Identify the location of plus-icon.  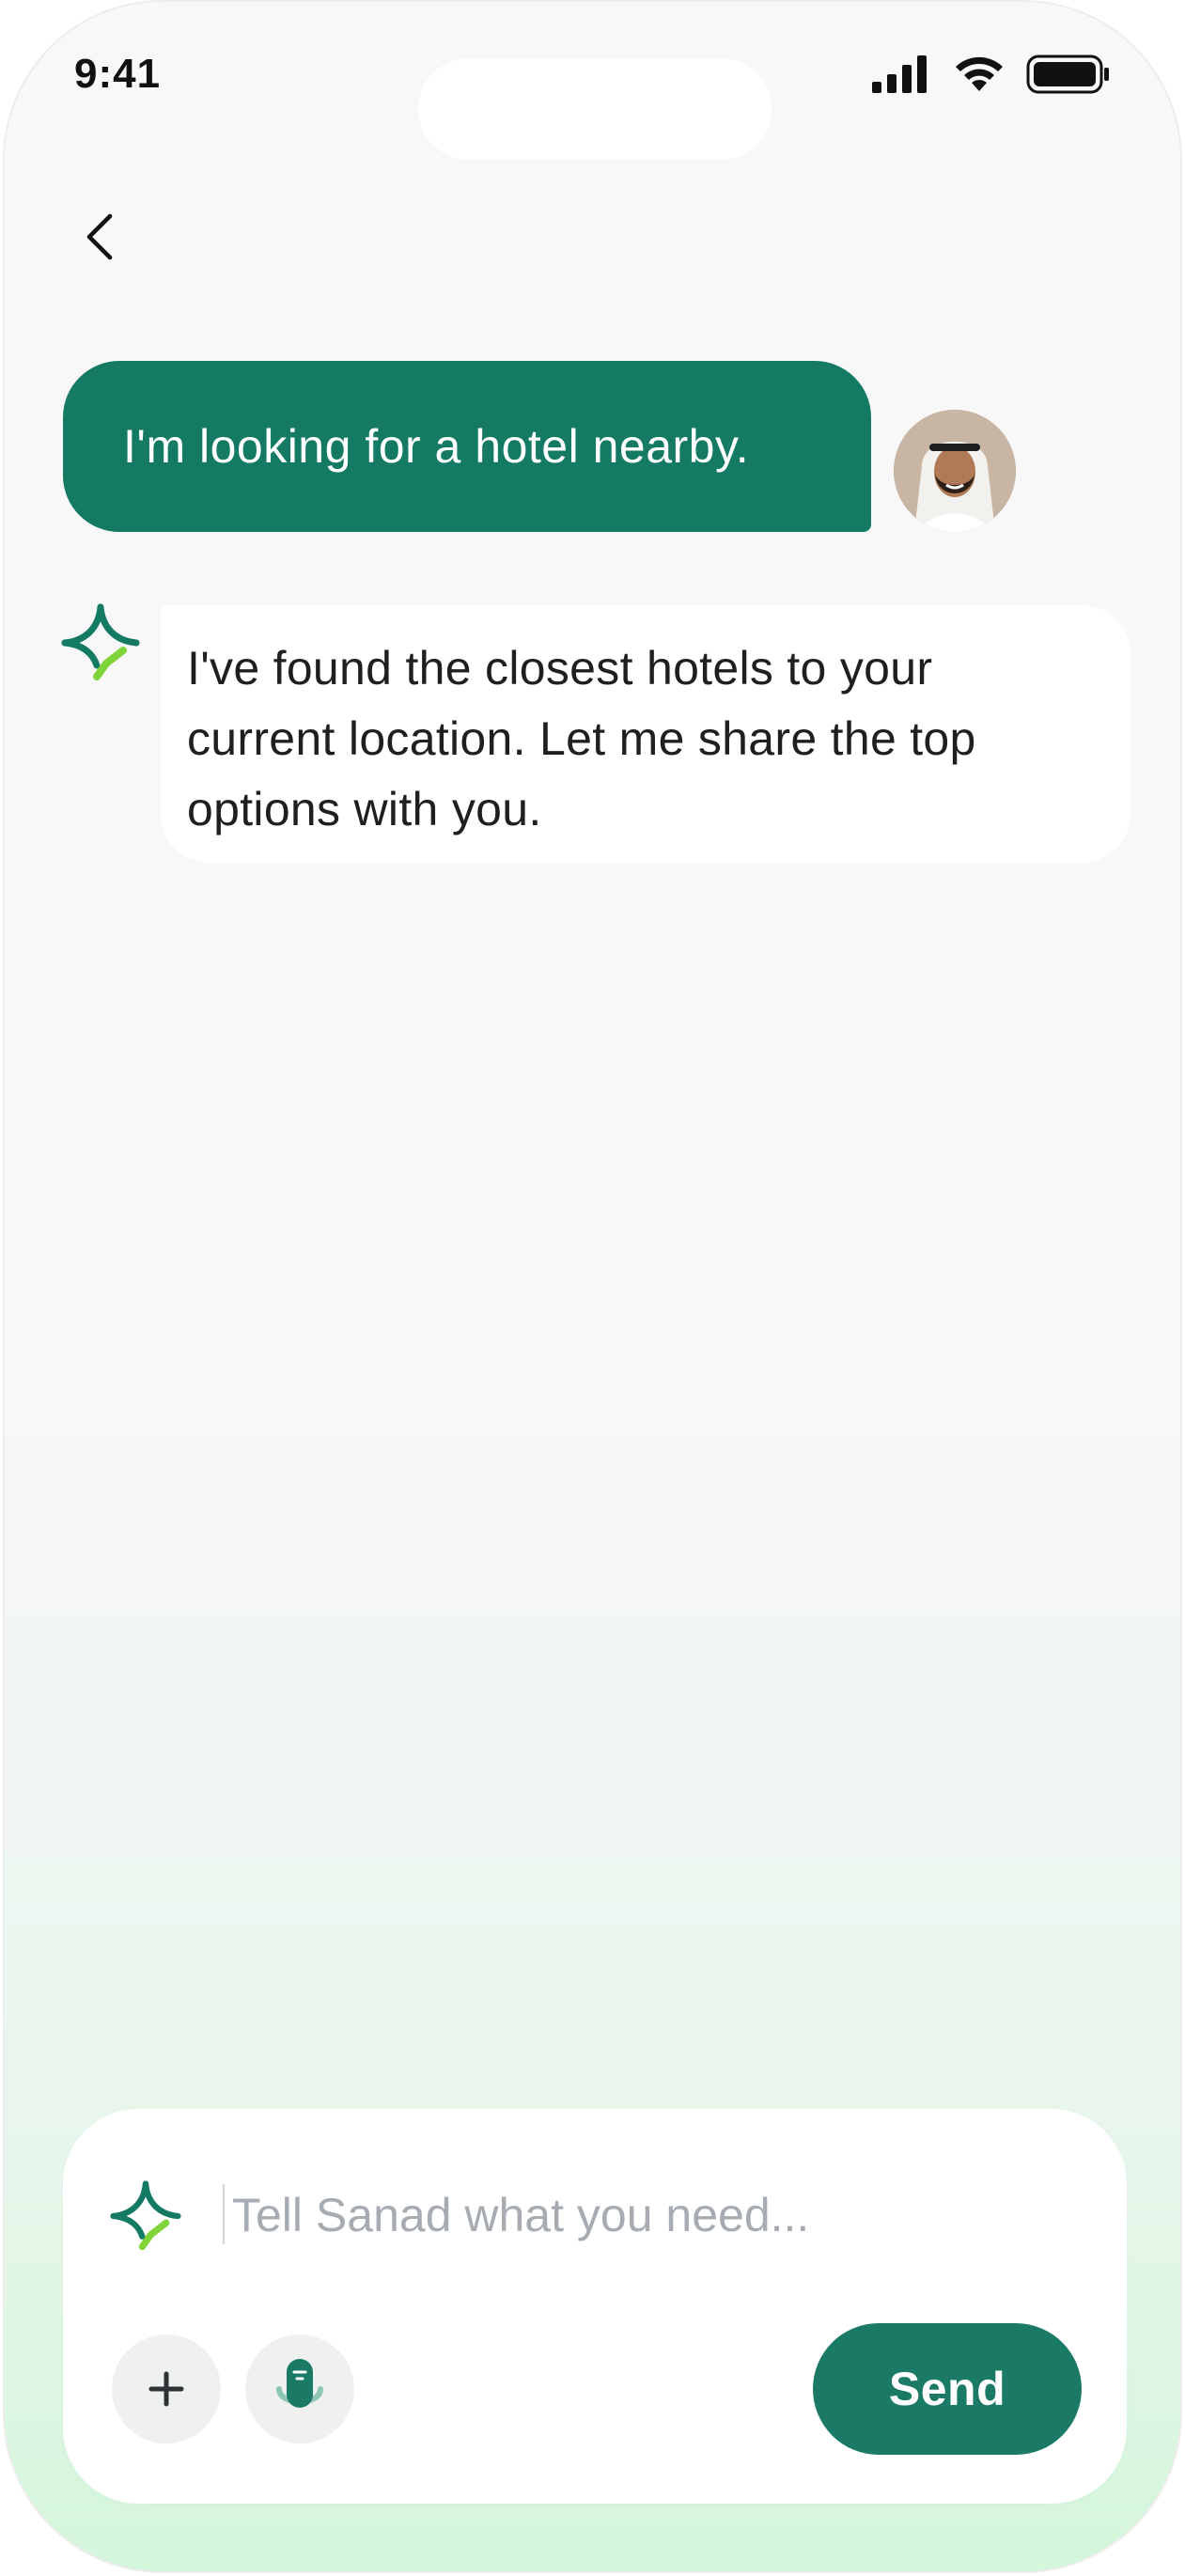
(166, 2389).